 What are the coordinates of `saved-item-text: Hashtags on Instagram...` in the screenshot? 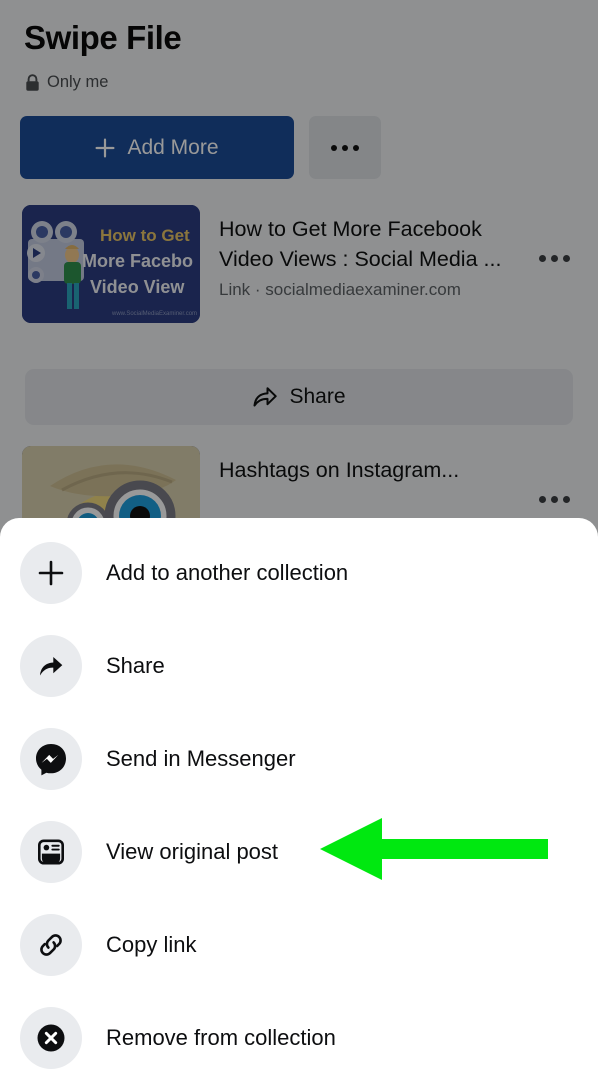 It's located at (366, 465).